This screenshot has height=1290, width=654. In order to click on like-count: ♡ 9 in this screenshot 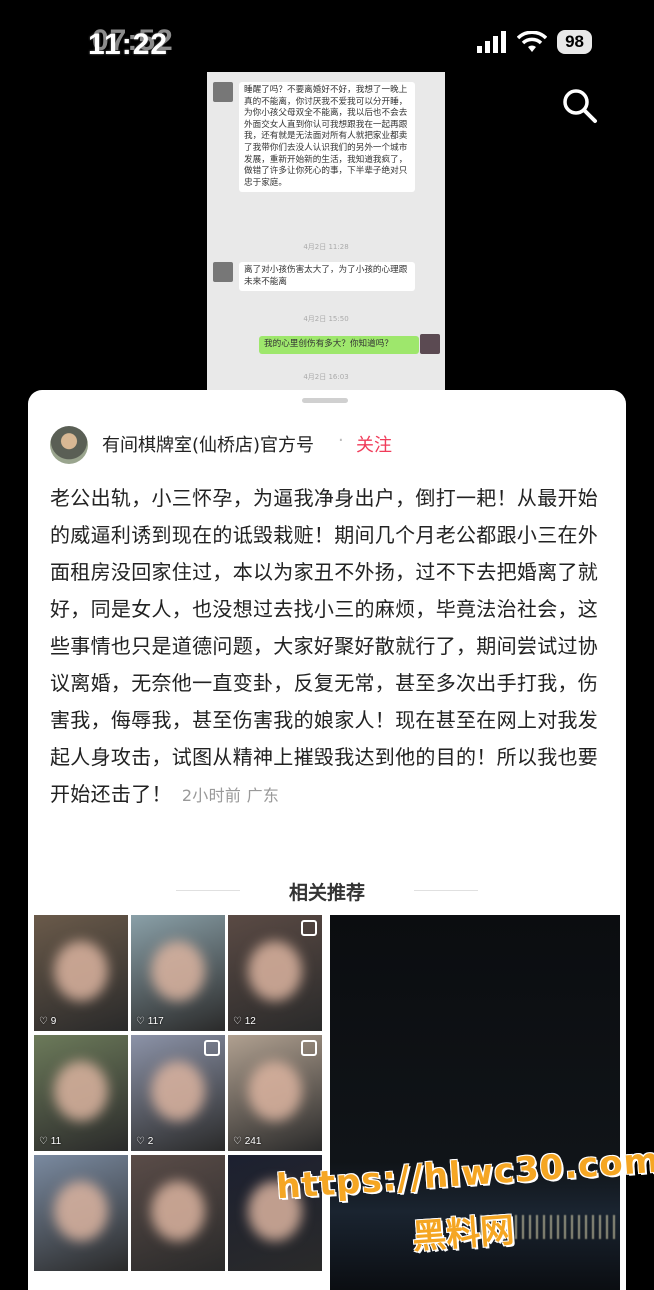, I will do `click(48, 1021)`.